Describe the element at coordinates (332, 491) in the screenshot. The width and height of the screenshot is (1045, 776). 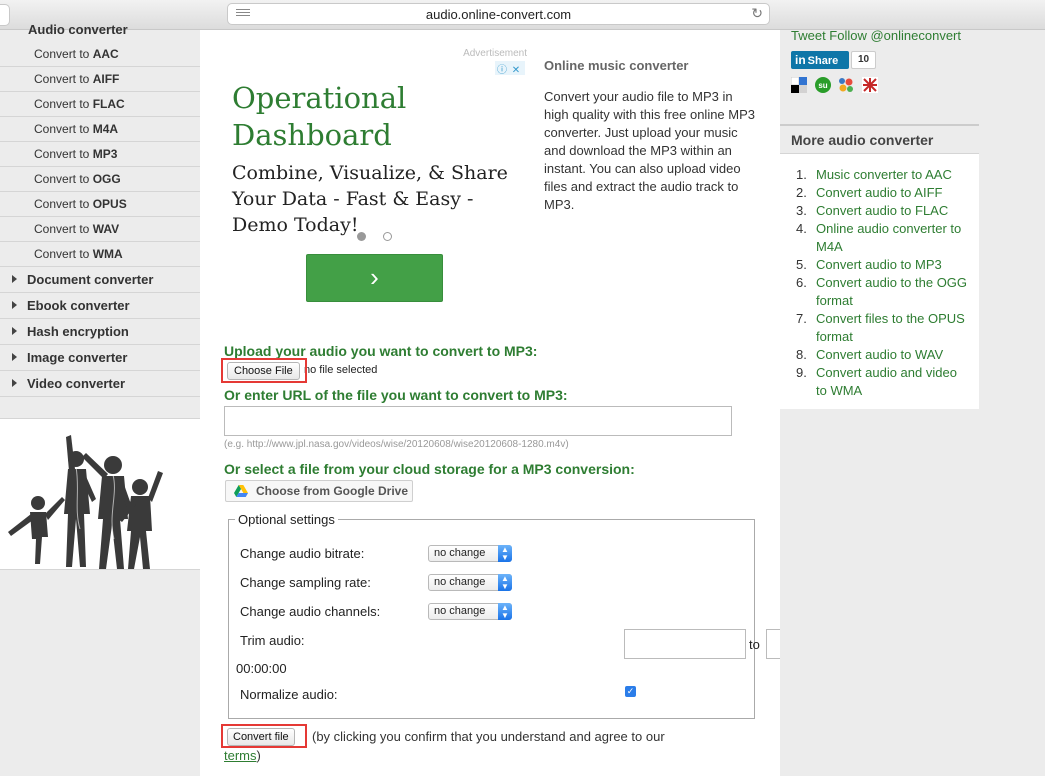
I see `google-drive-label: Choose from Google Drive` at that location.